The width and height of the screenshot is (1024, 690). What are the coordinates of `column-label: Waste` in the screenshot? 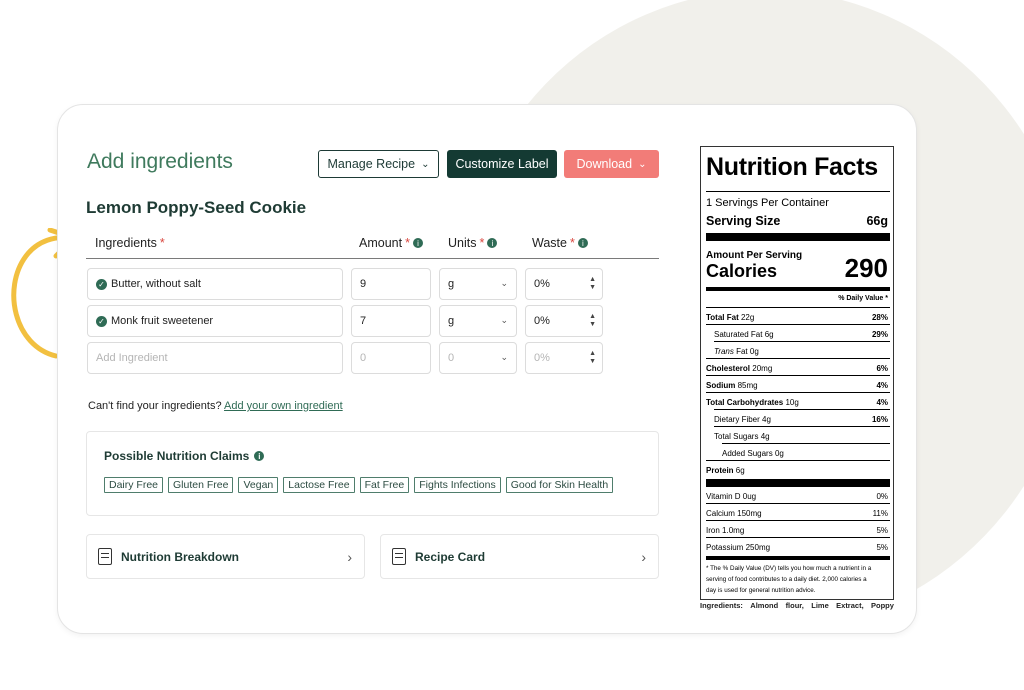 It's located at (549, 243).